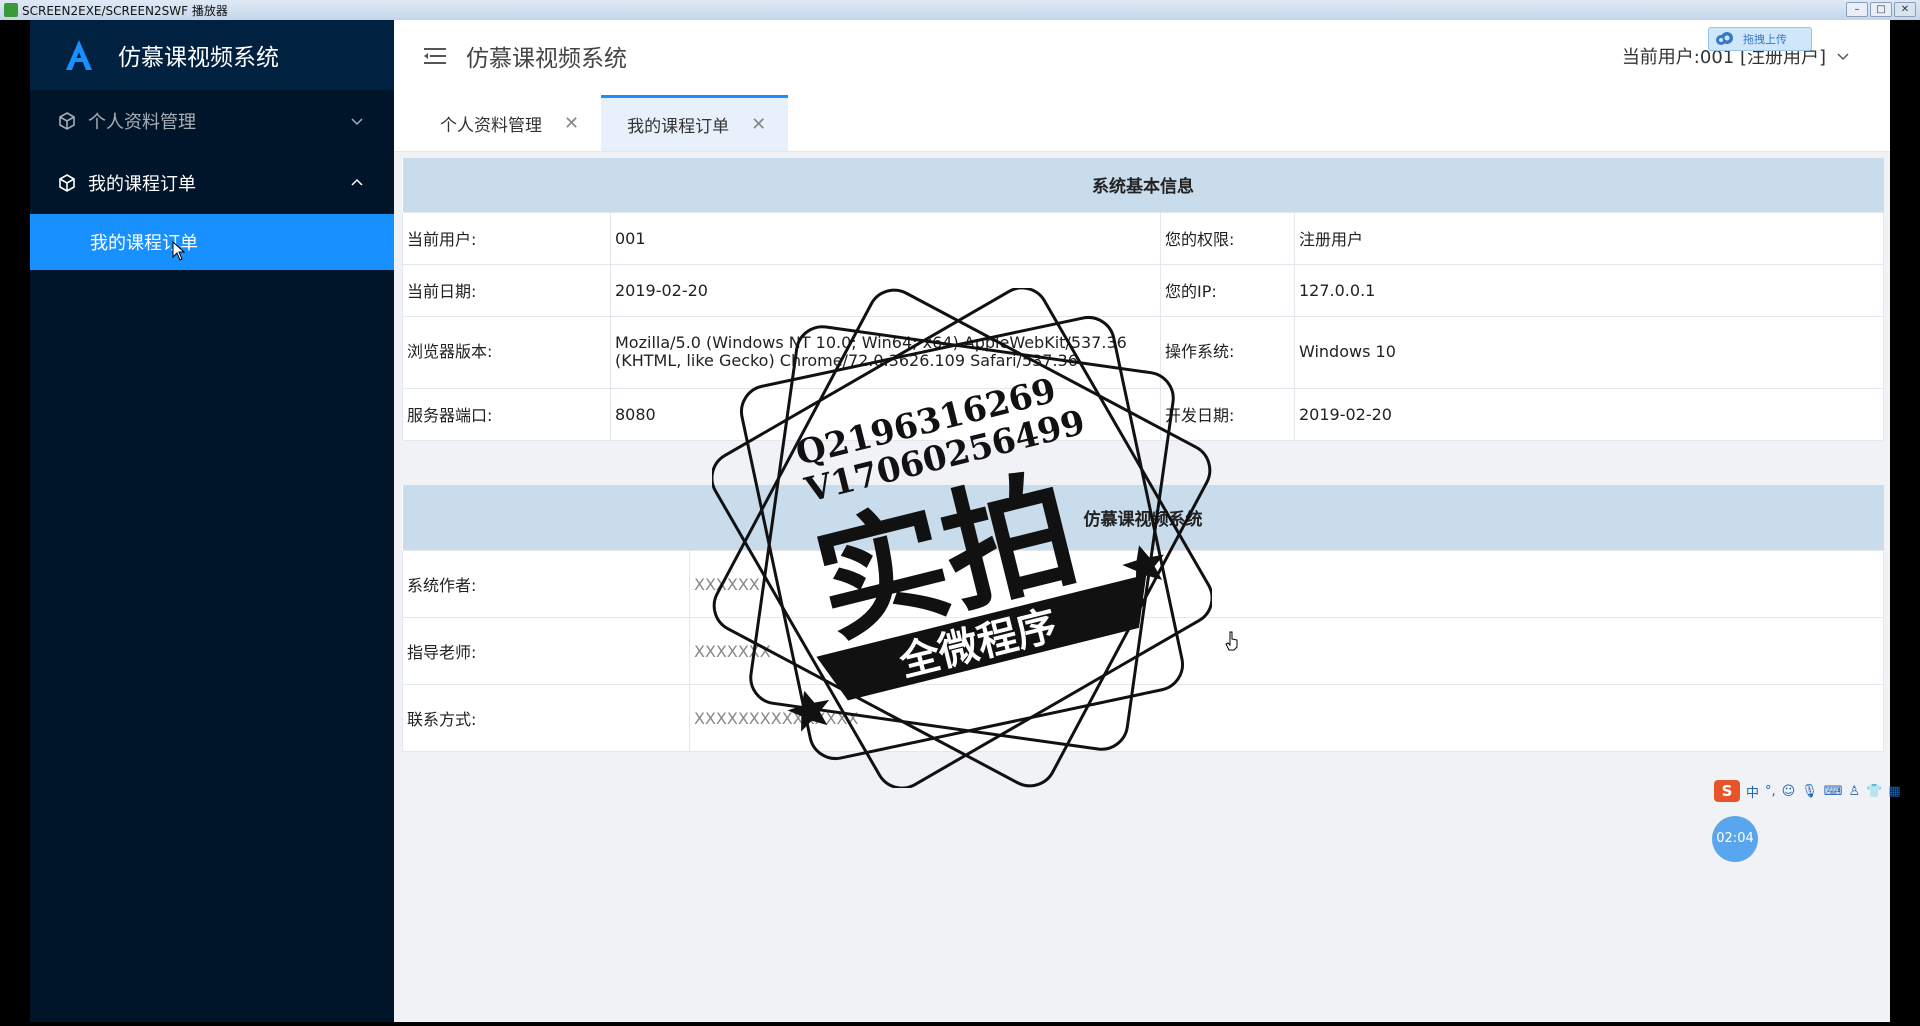  Describe the element at coordinates (79, 55) in the screenshot. I see `logo-icon` at that location.